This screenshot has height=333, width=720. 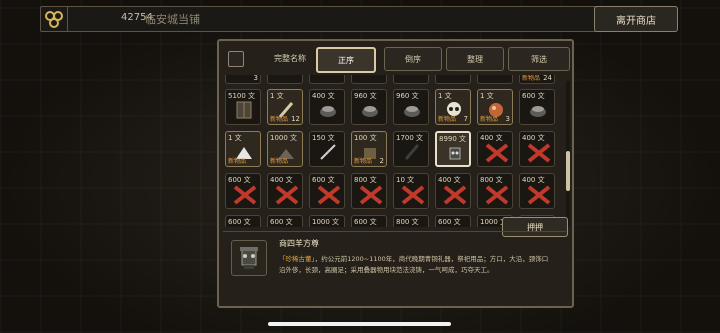 I want to click on item-price: 8990 文, so click(x=453, y=139).